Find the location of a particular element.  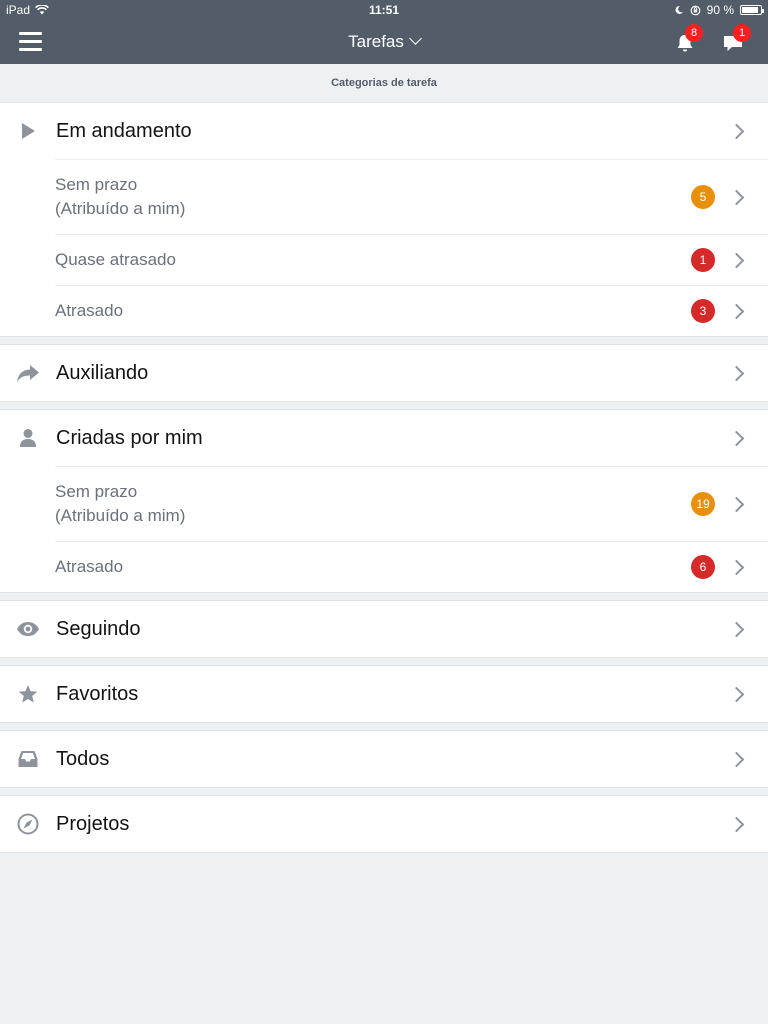

category-label: Favoritos is located at coordinates (97, 693).